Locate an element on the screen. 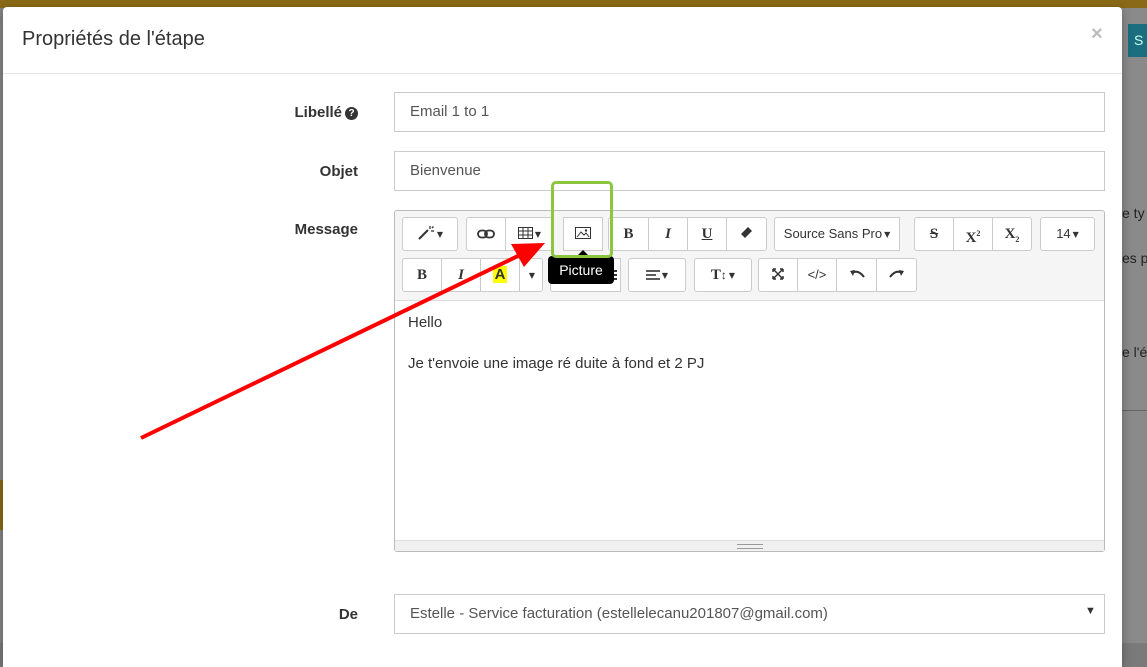 The height and width of the screenshot is (667, 1147). annotation-arrow is located at coordinates (342, 341).